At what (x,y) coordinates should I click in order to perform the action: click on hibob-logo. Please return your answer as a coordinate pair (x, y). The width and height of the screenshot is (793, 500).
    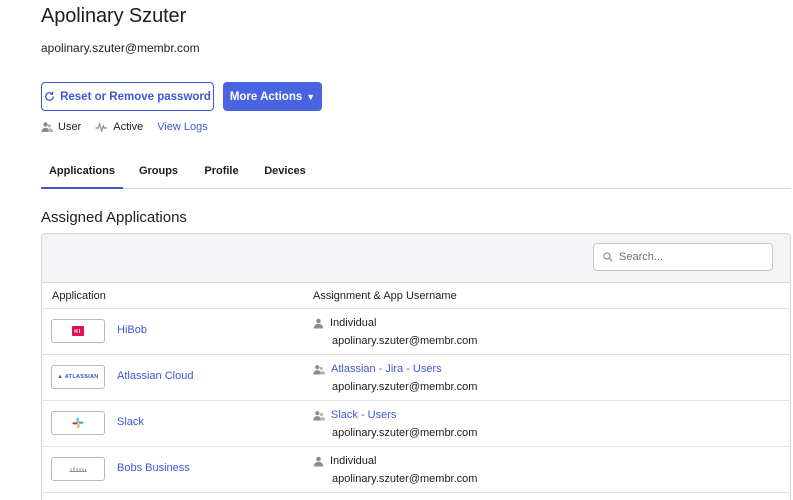
    Looking at the image, I should click on (78, 331).